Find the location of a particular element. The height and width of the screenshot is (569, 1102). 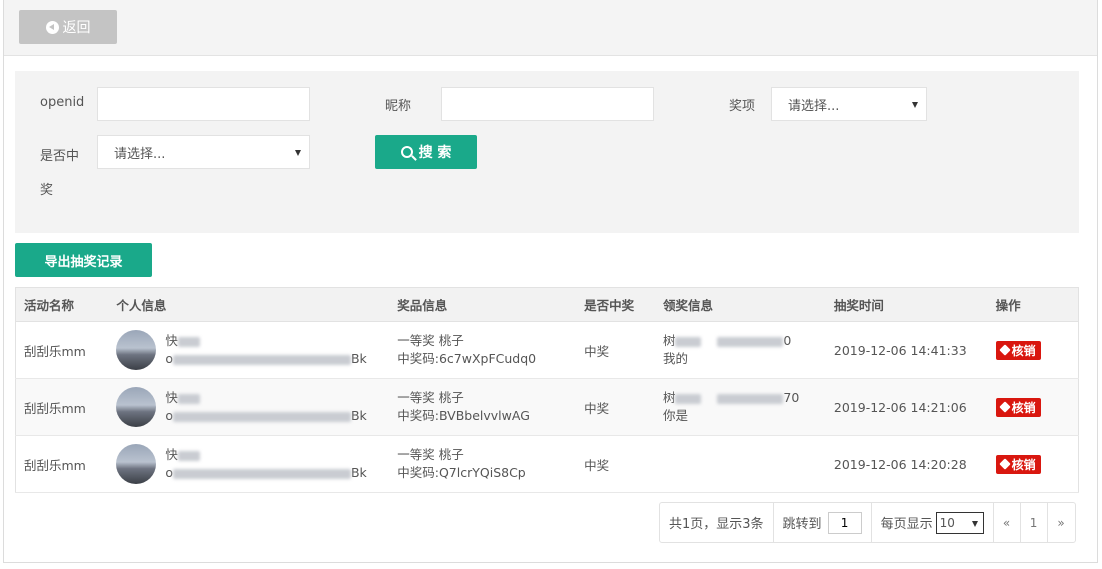

prize-code: 6c7wXpFCudq0 is located at coordinates (487, 358).